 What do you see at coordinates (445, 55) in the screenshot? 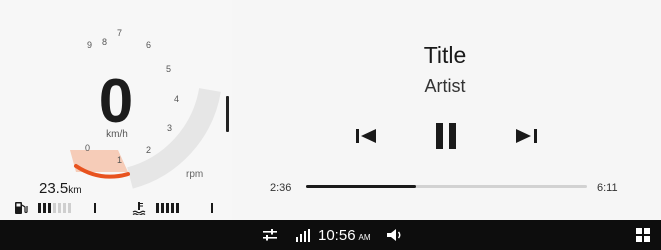
I see `track-title: Title` at bounding box center [445, 55].